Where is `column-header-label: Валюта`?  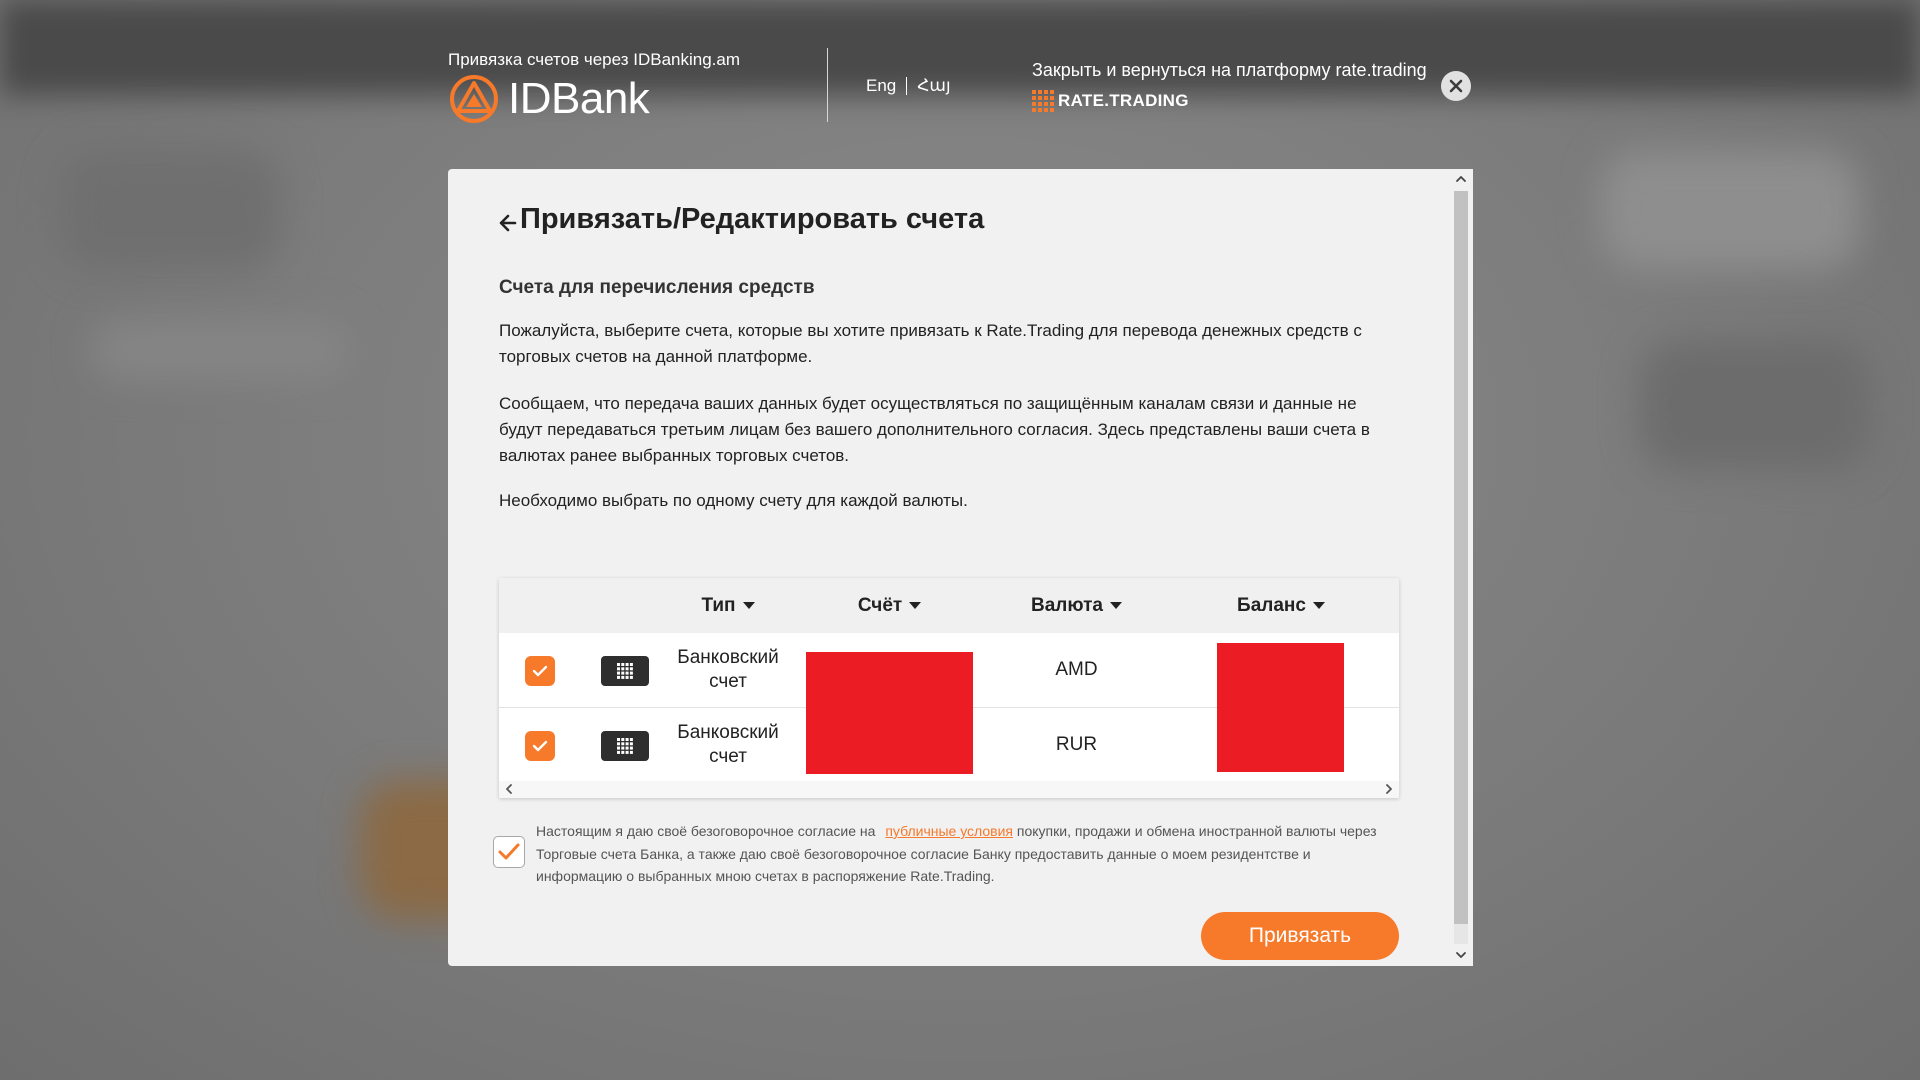
column-header-label: Валюта is located at coordinates (1067, 605).